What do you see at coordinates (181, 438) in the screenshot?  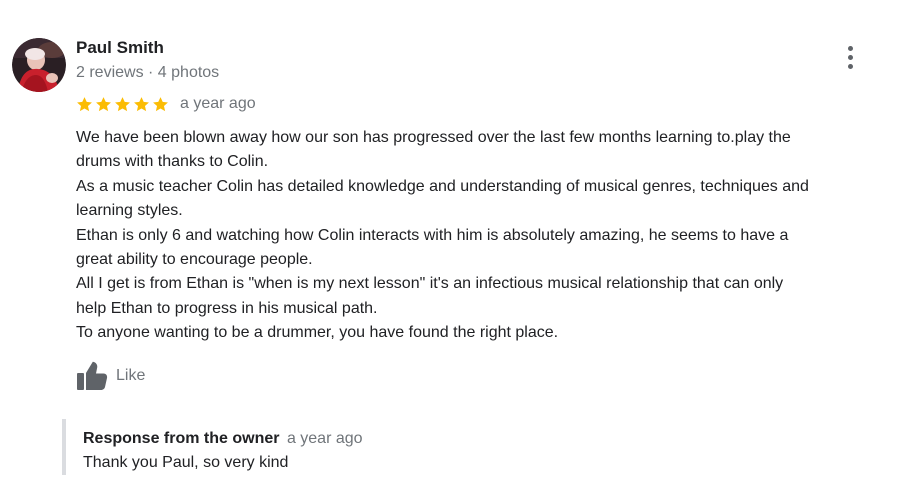 I see `owner-response-title: Response from the owner` at bounding box center [181, 438].